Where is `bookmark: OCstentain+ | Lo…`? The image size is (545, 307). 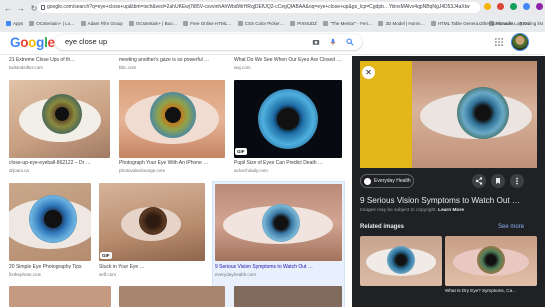
bookmark: OCstentain+ | Lo… is located at coordinates (52, 23).